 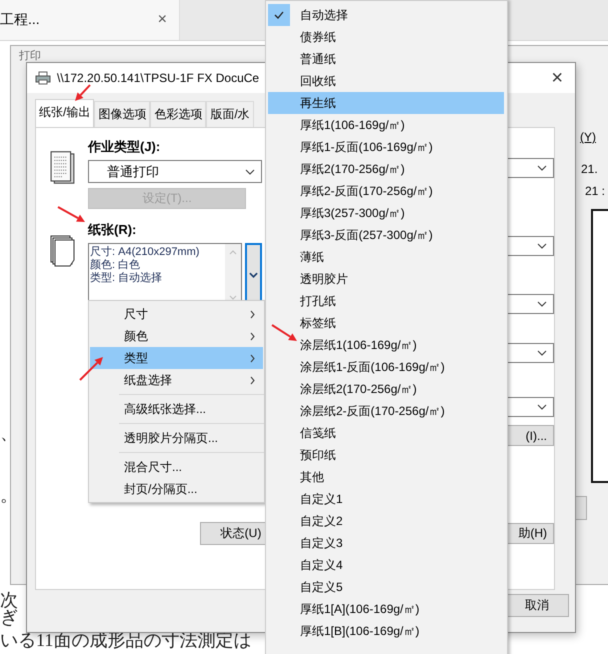 I want to click on menu-item: 自定义4, so click(x=386, y=565).